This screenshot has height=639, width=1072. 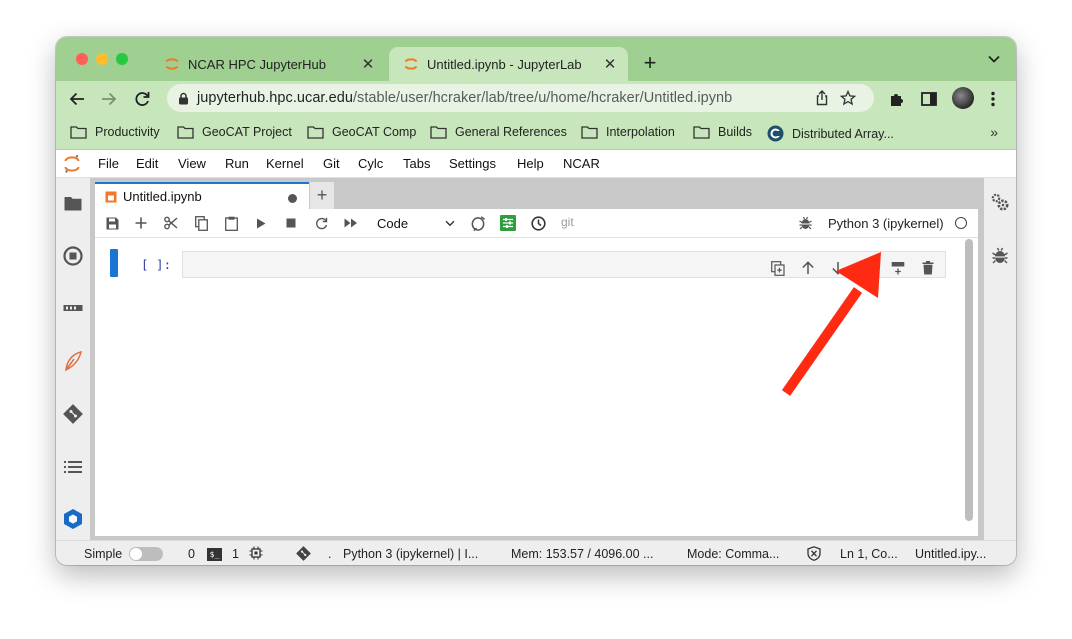 What do you see at coordinates (361, 132) in the screenshot?
I see `bookmark-geocat-comp: GeoCAT Comp` at bounding box center [361, 132].